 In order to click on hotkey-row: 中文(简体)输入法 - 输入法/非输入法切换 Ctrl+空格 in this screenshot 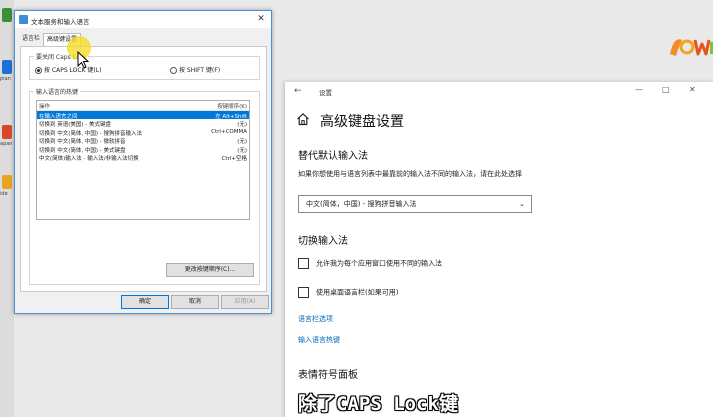, I will do `click(143, 157)`.